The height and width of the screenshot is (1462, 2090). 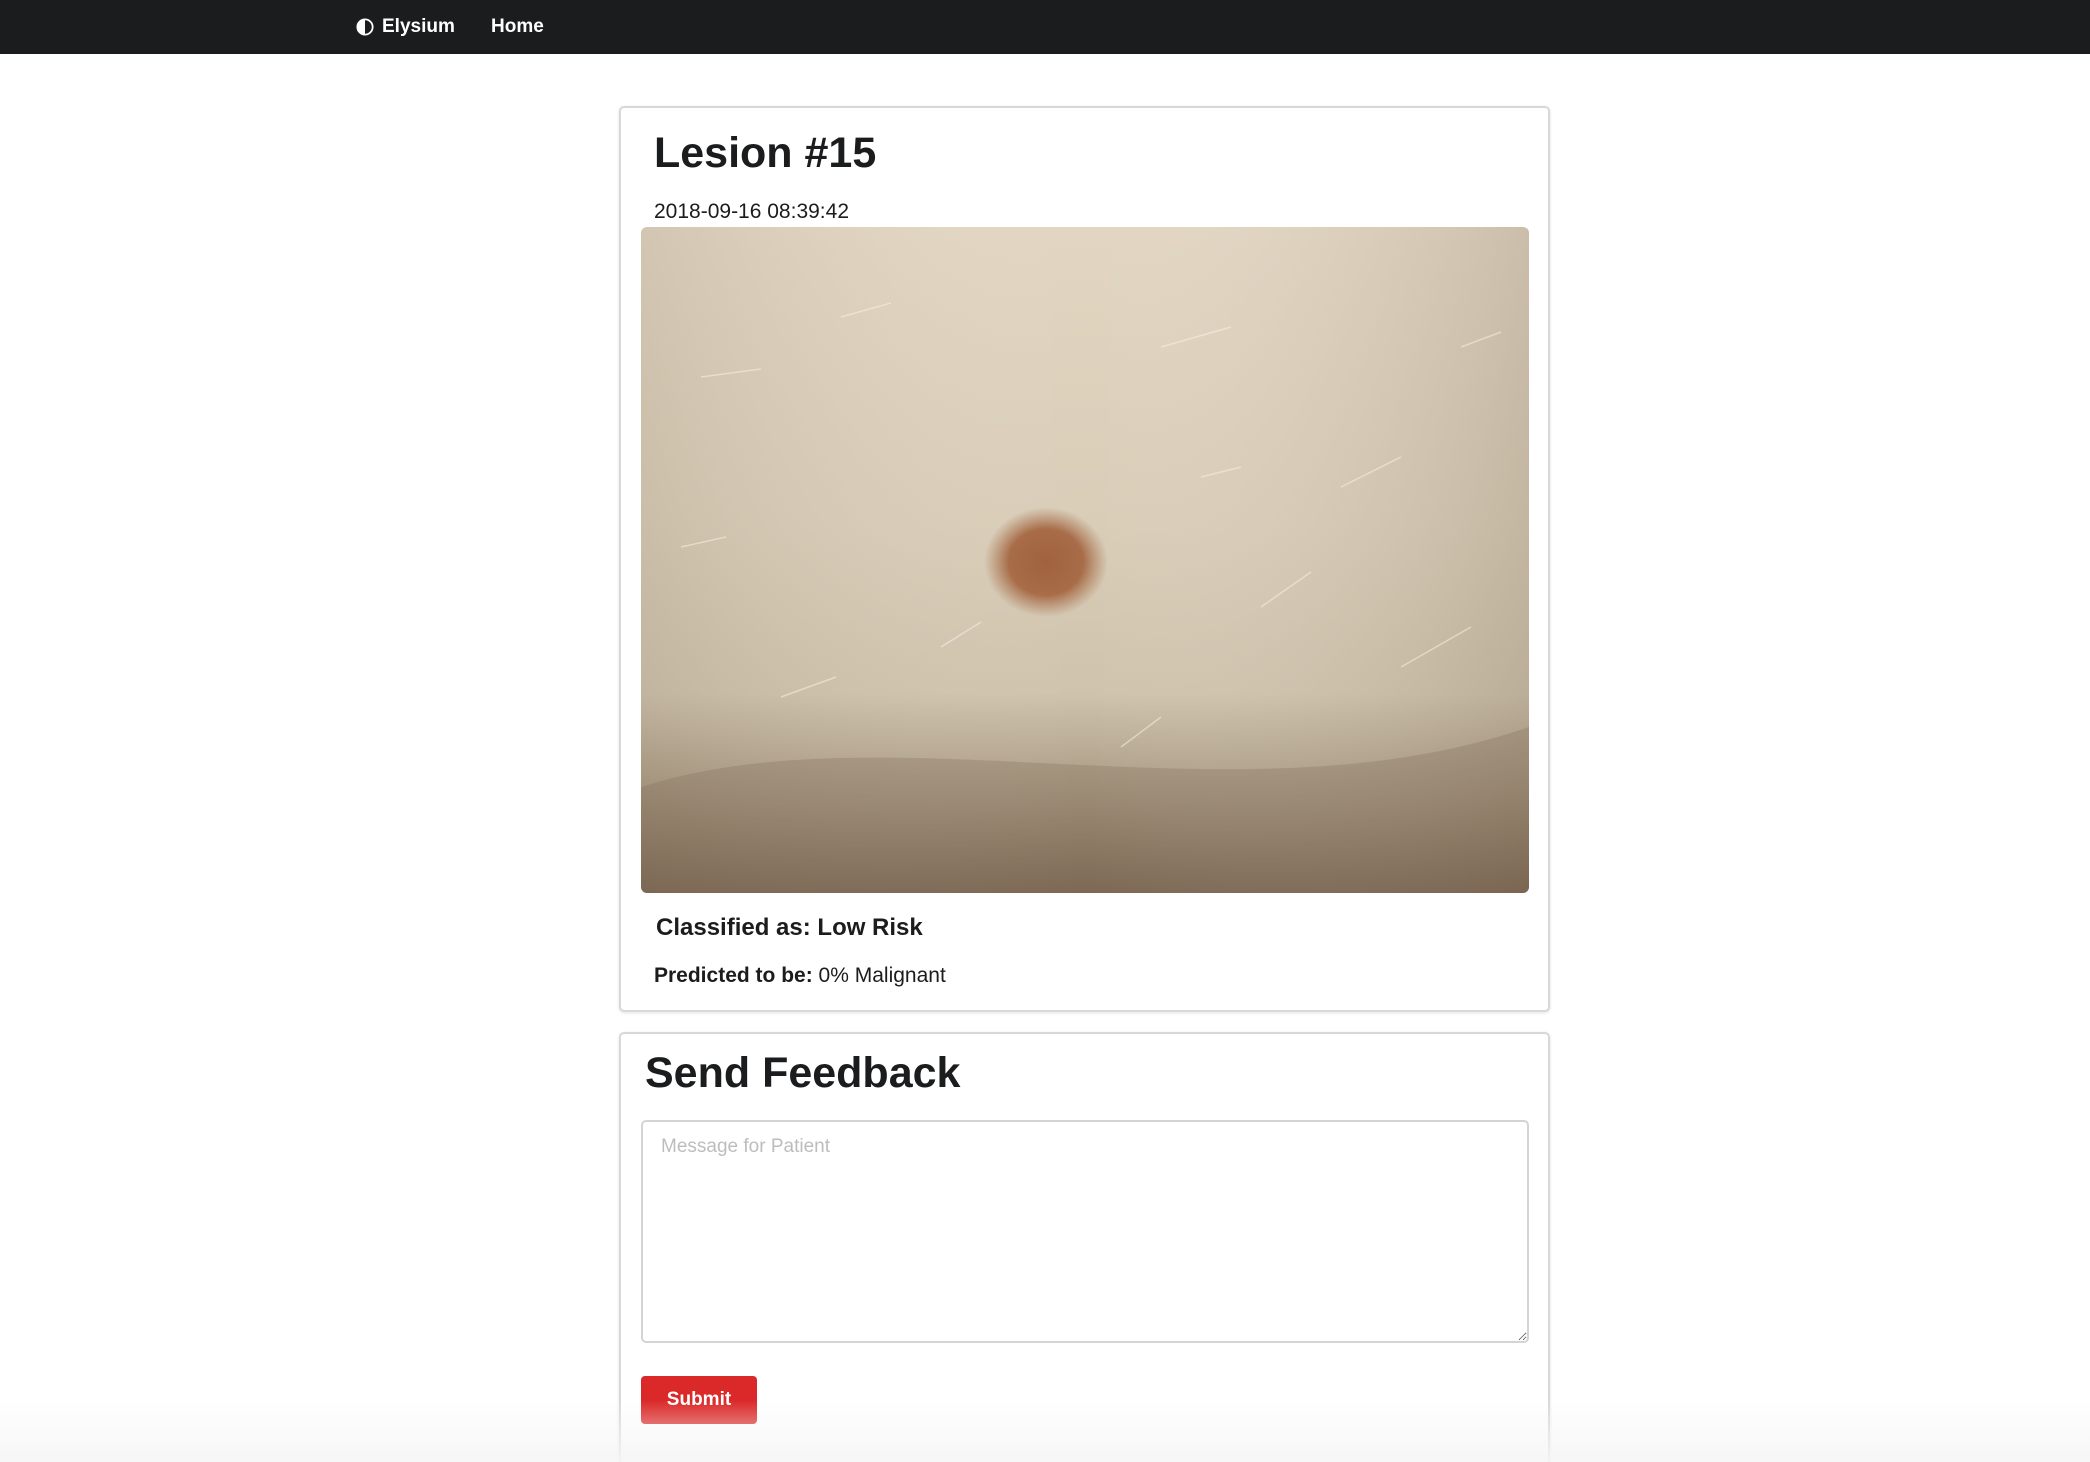 What do you see at coordinates (1045, 27) in the screenshot?
I see `top-navbar: Elysium Home` at bounding box center [1045, 27].